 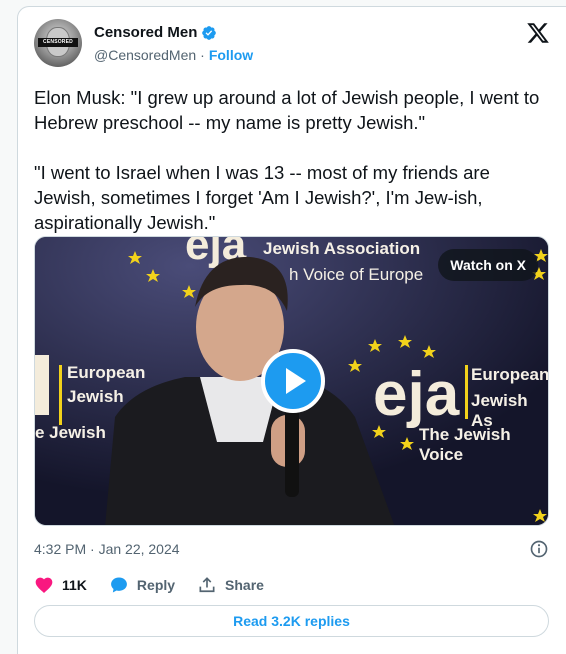 I want to click on like-count: 11K, so click(x=74, y=585).